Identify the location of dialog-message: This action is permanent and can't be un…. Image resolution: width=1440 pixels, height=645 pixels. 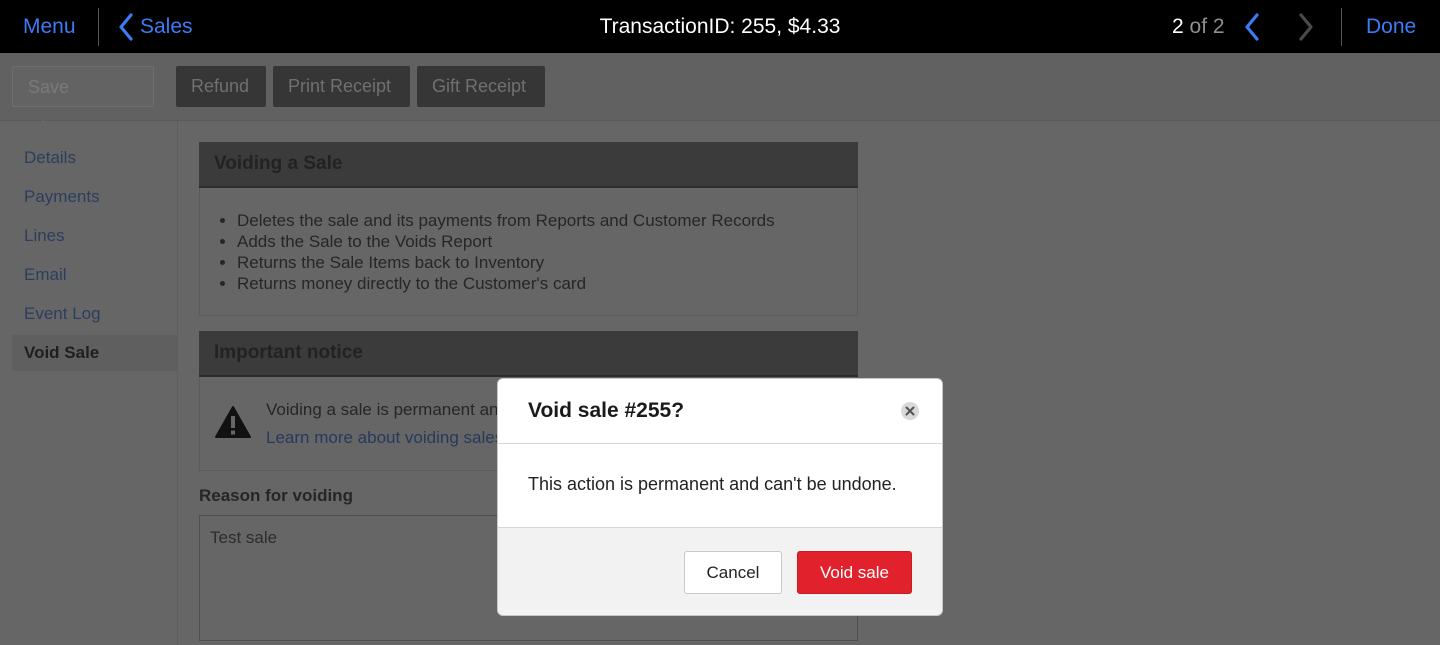
(712, 484).